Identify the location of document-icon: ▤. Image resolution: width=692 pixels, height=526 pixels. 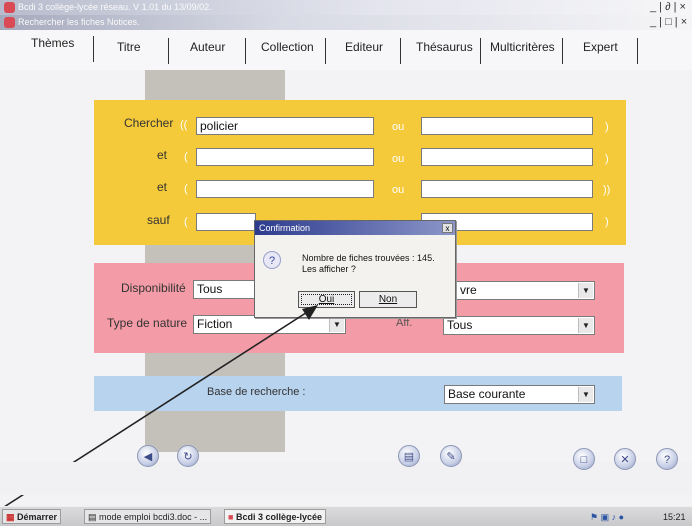
(409, 456).